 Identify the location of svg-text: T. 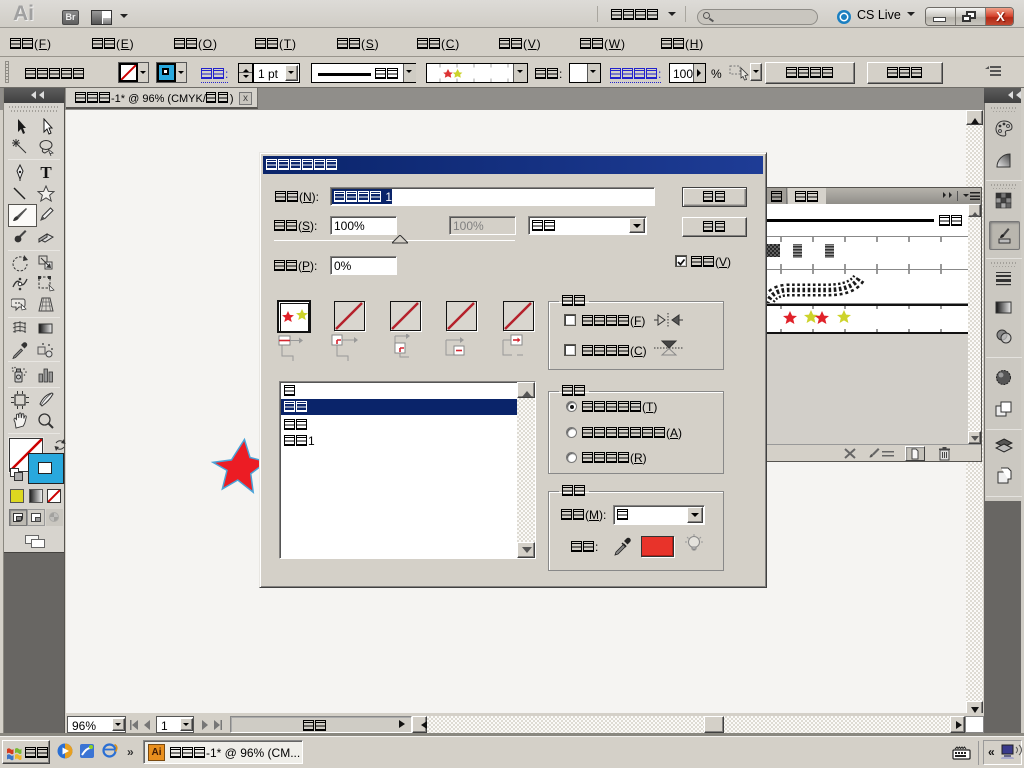
(46, 173).